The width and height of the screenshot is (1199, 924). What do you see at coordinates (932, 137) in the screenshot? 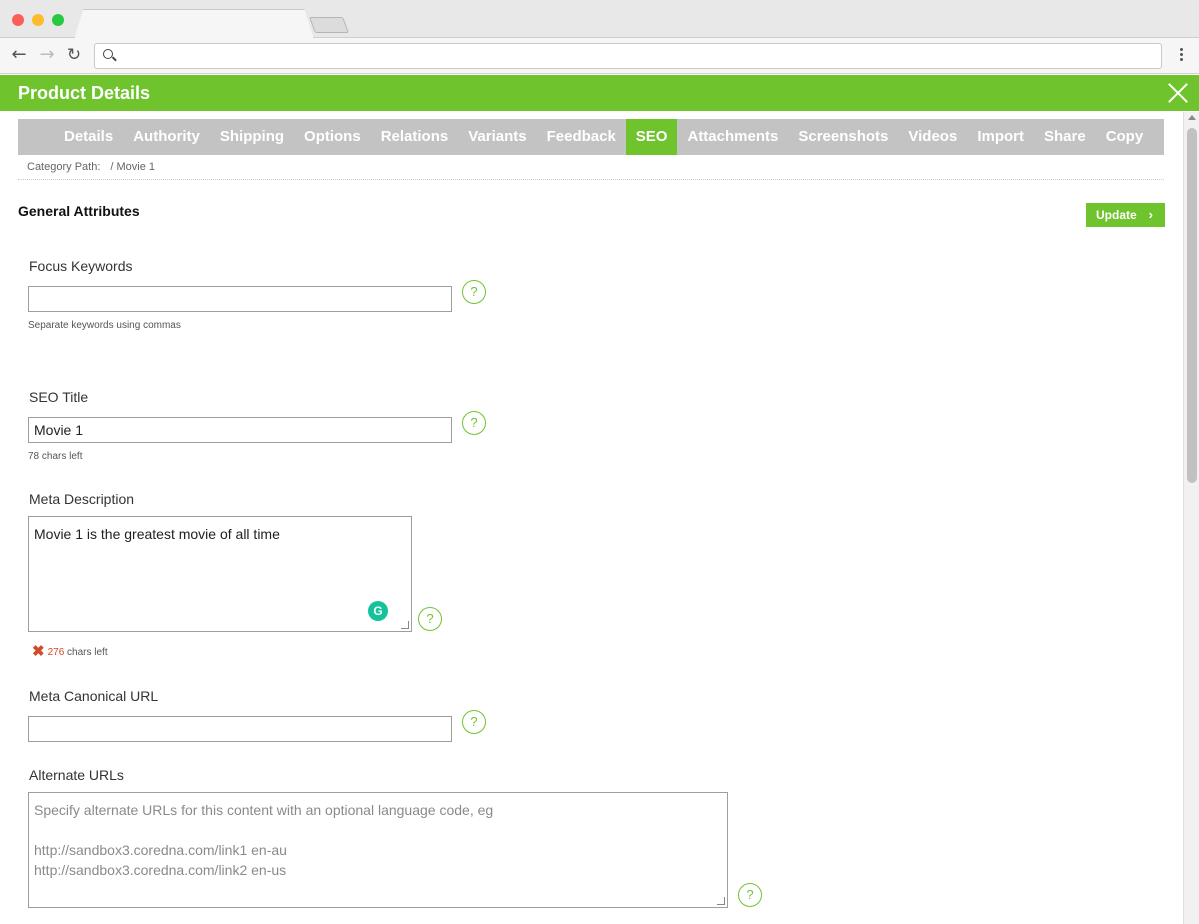
I see `tab-videos: Videos` at bounding box center [932, 137].